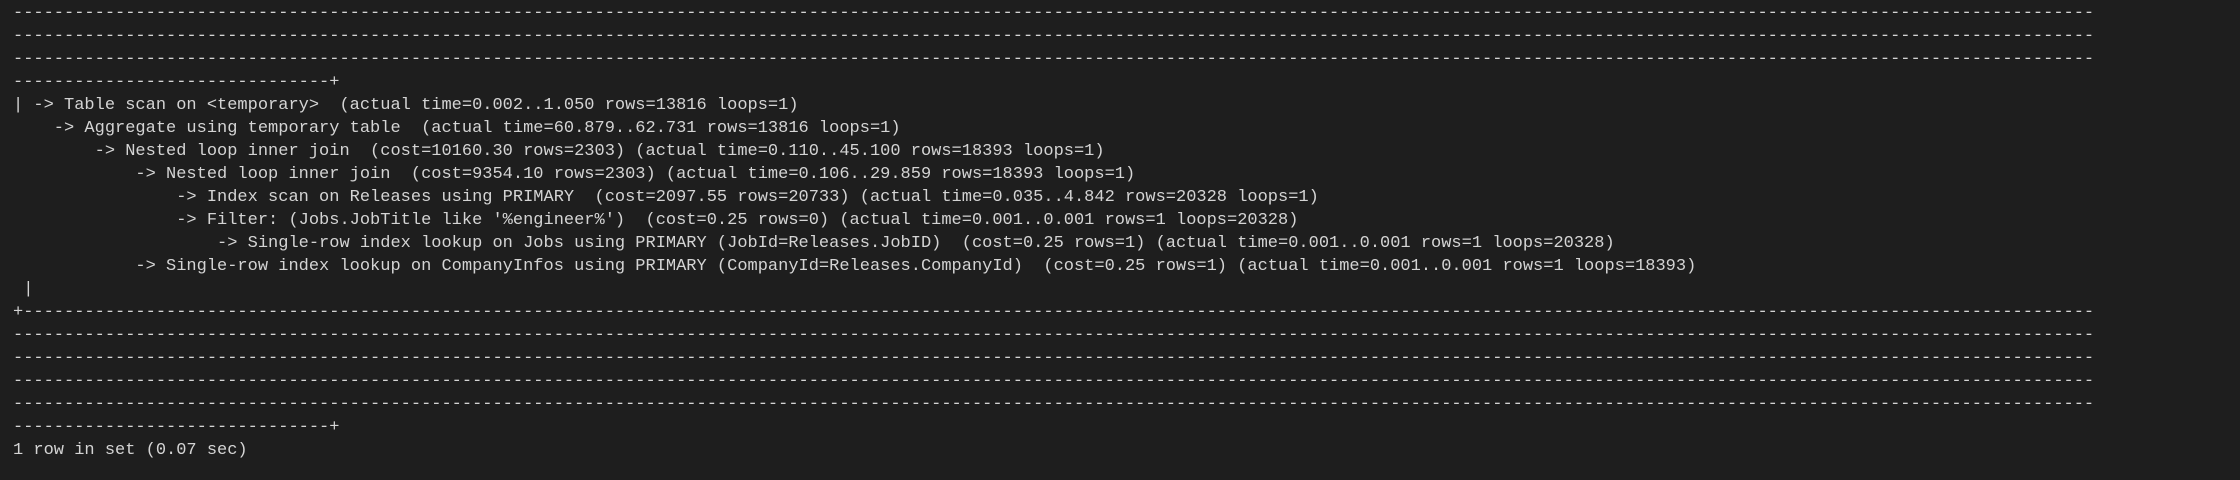 This screenshot has width=2240, height=480. I want to click on table-cell-end: |, so click(23, 289).